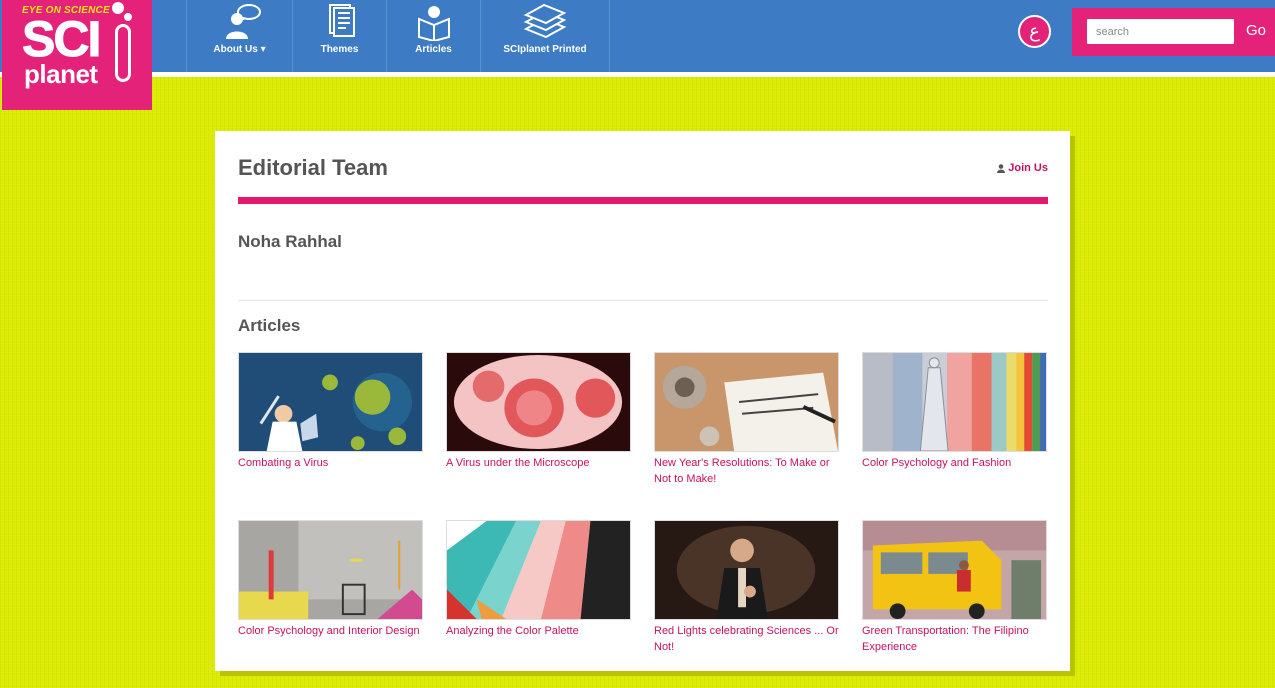 The width and height of the screenshot is (1275, 688). I want to click on nav-themes: Themes, so click(339, 36).